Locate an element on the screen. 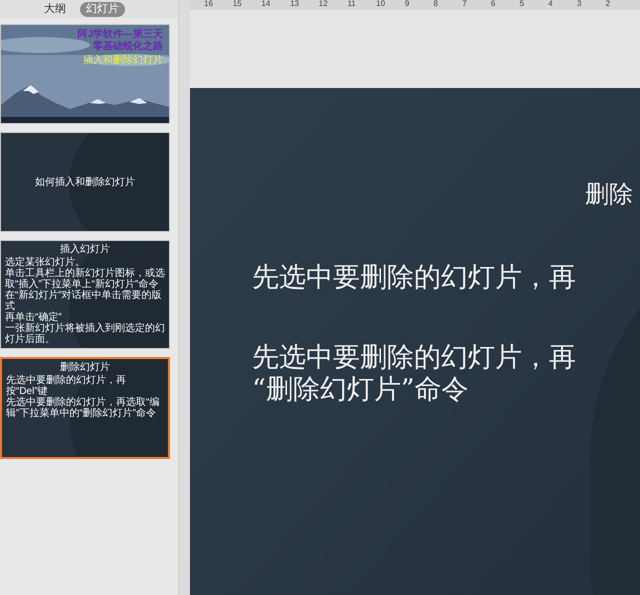  slide-text: “删除幻灯片”命令 is located at coordinates (361, 390).